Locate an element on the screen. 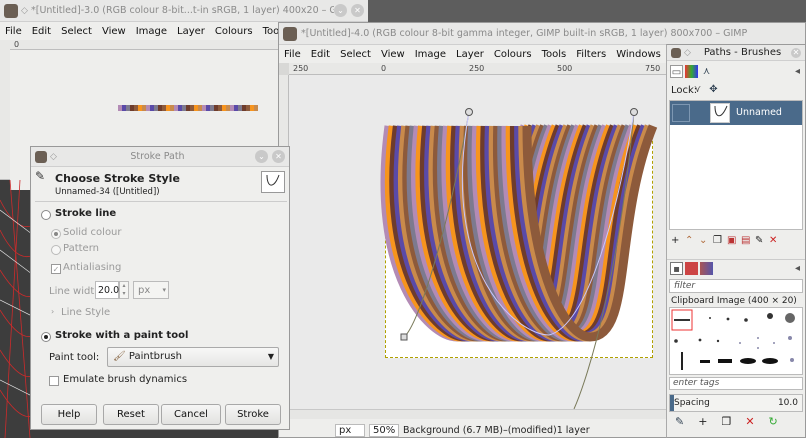 This screenshot has width=806, height=438. line-style-expander-icon: › is located at coordinates (52, 311).